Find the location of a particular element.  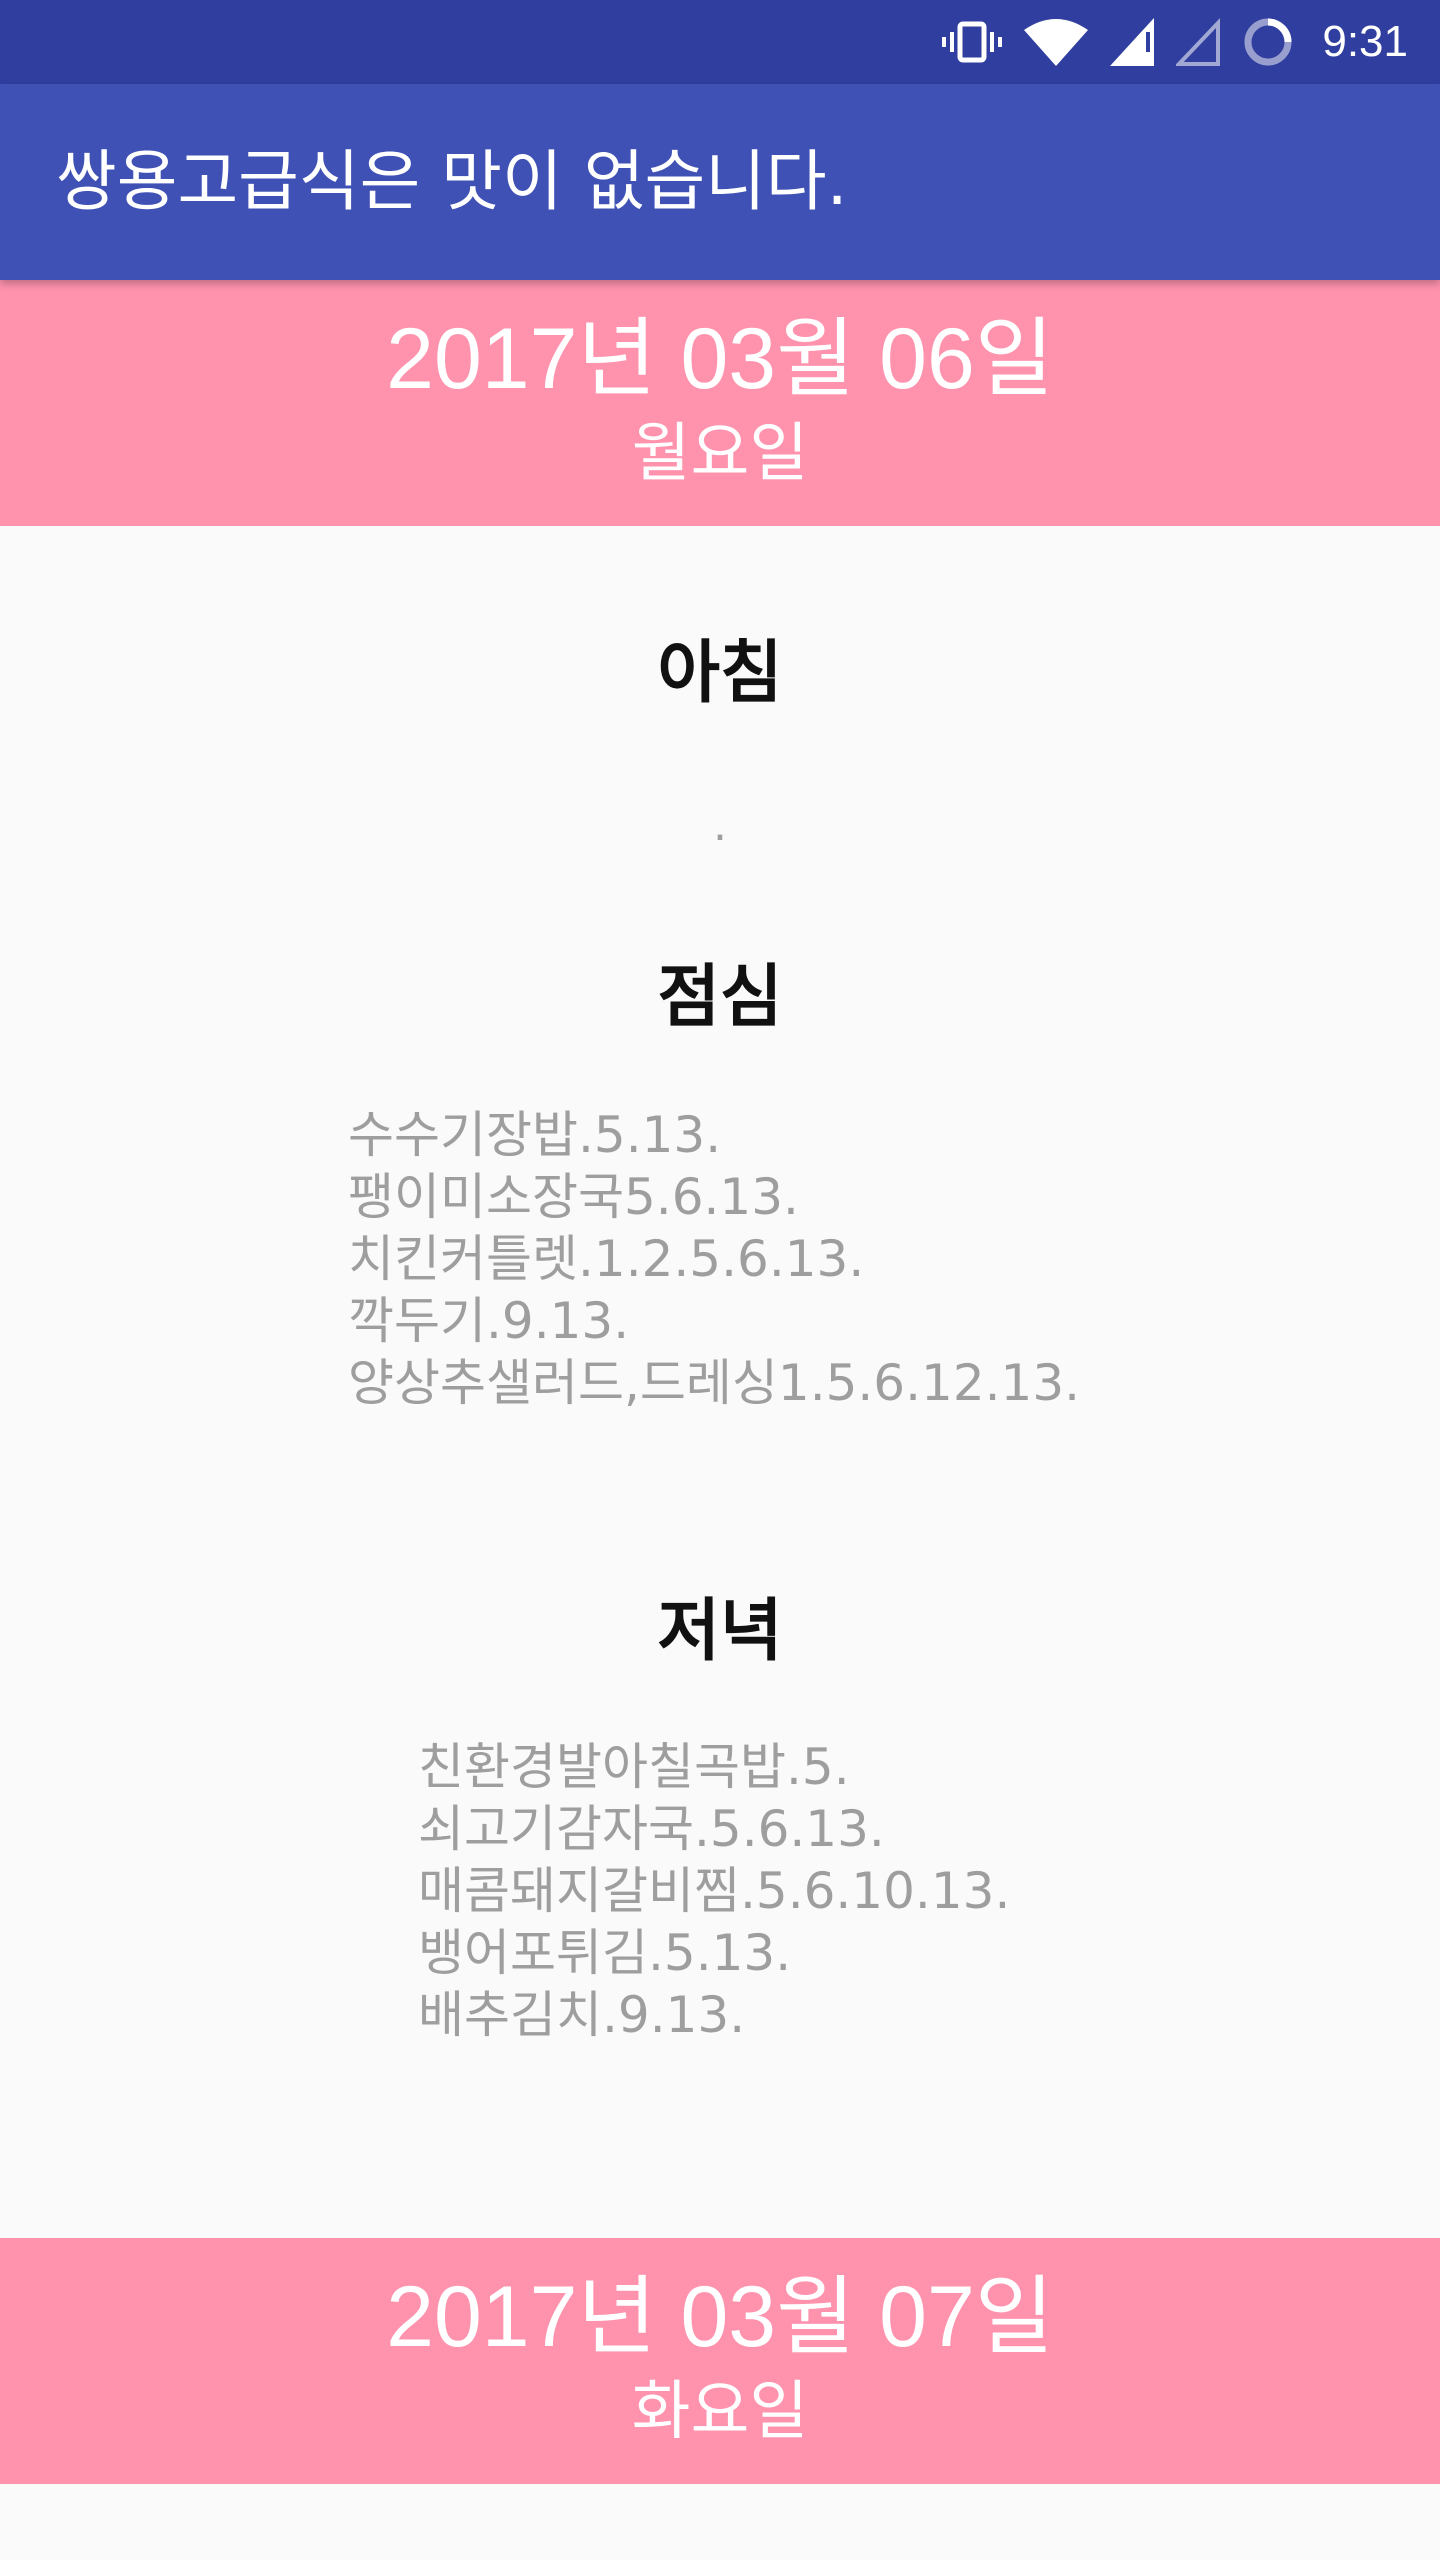

status-time: 9:31 is located at coordinates (1365, 41).